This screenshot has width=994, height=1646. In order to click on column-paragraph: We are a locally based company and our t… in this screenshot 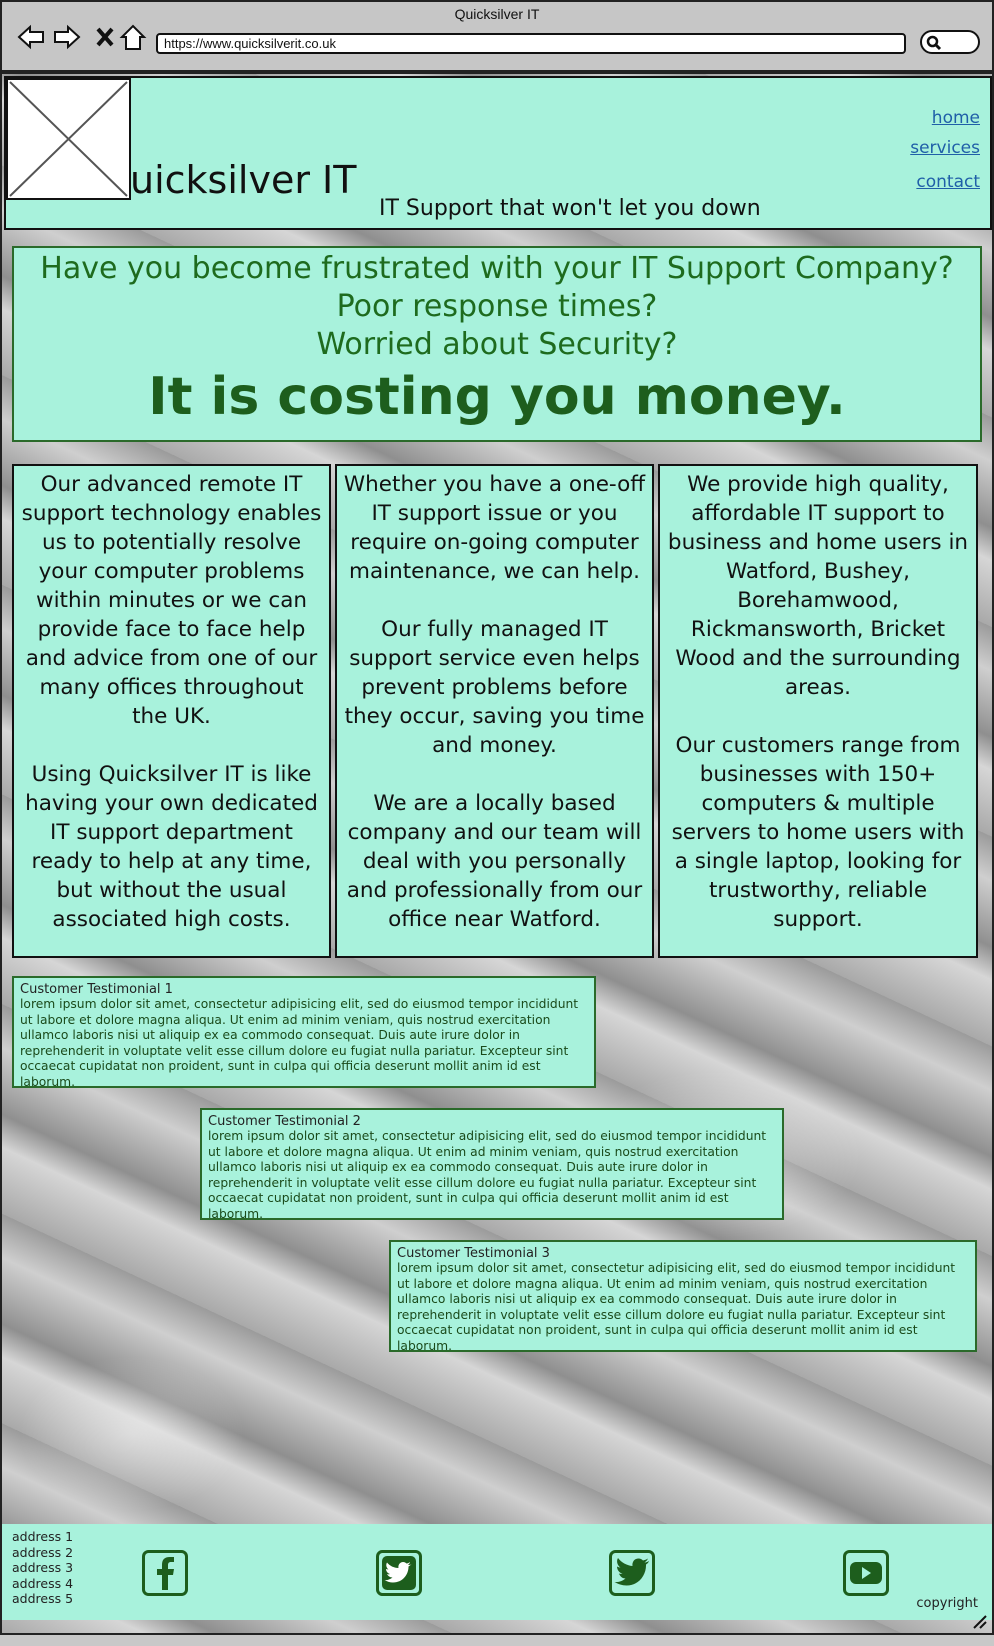, I will do `click(494, 861)`.